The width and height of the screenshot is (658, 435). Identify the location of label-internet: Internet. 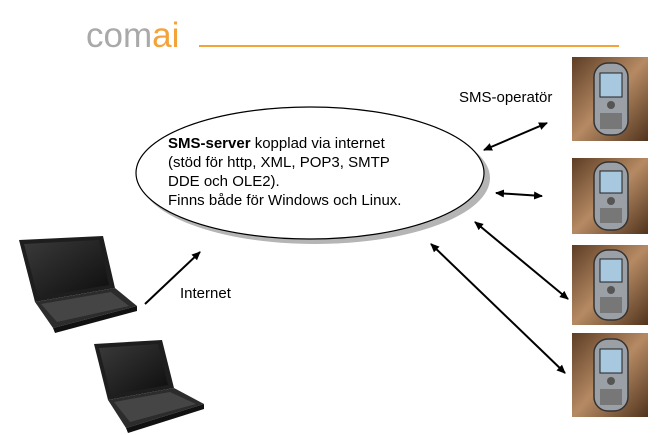
(205, 293).